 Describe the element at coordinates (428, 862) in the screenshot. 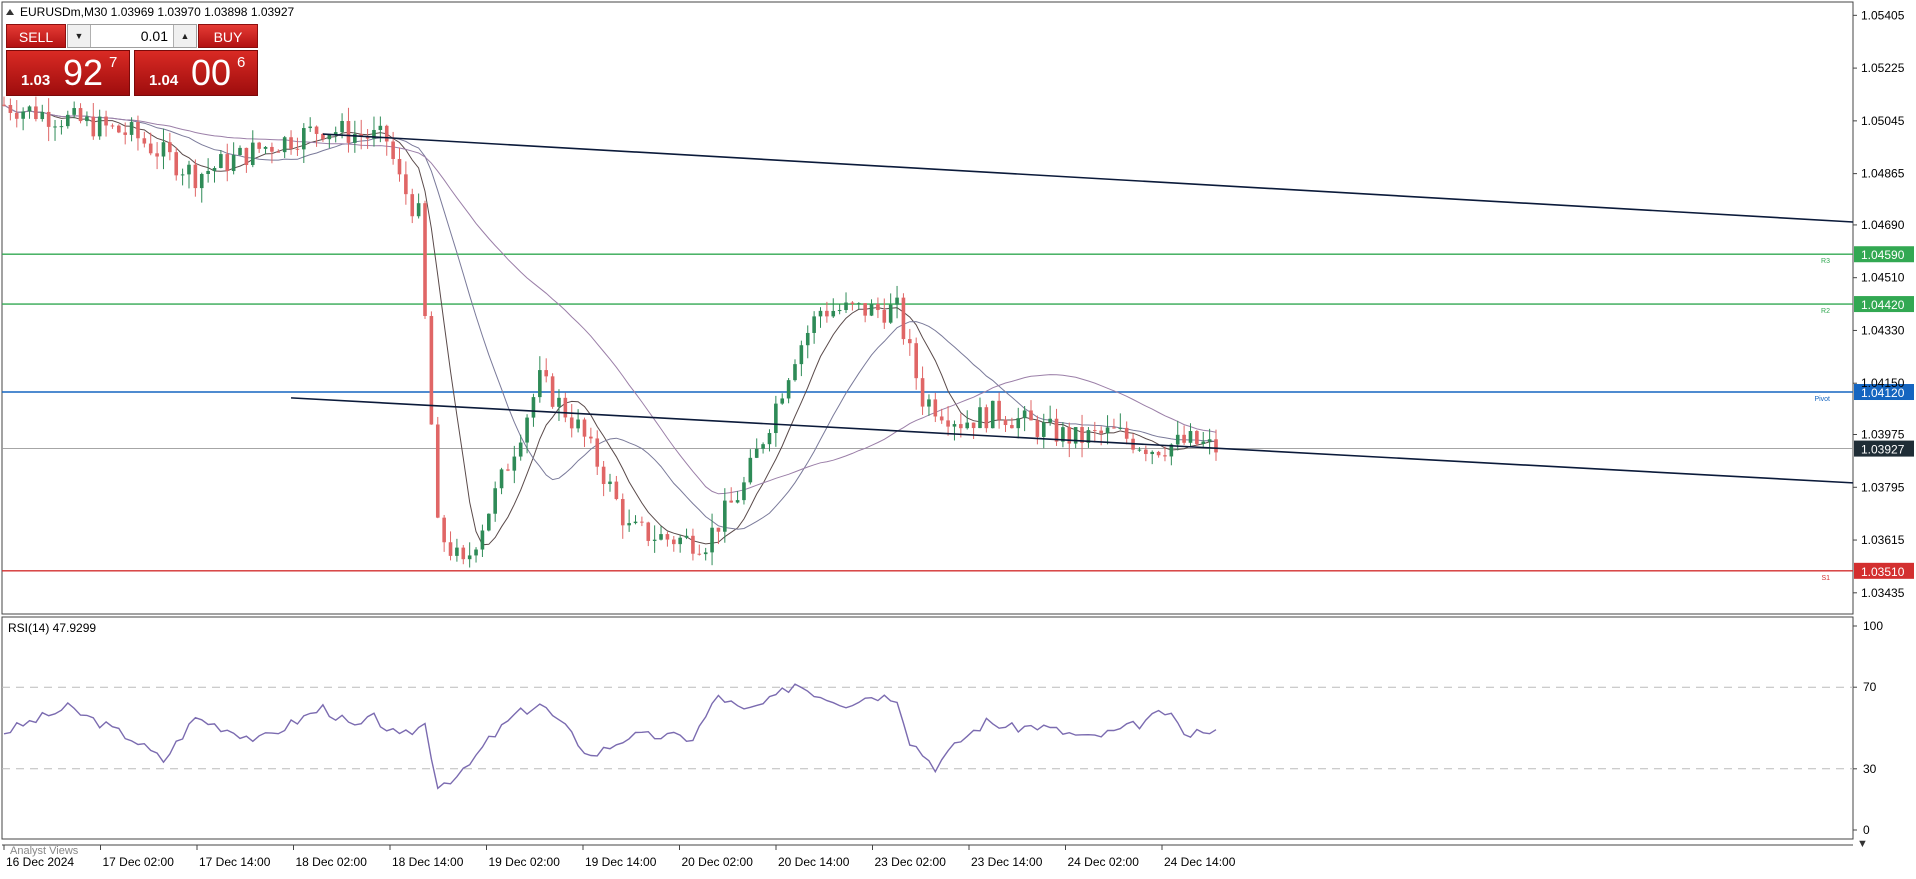

I see `time-tick-label: 18 Dec 14:00` at that location.